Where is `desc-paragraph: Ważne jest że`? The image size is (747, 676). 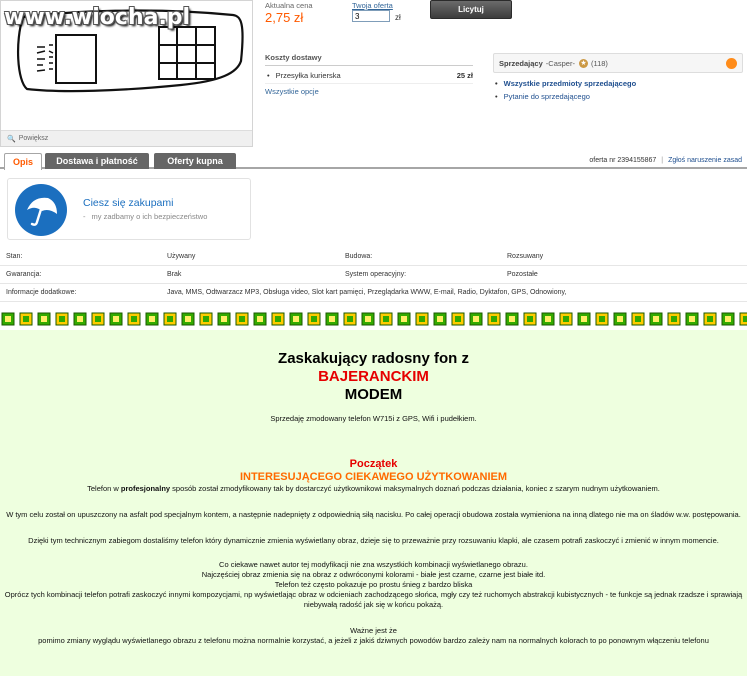
desc-paragraph: Ważne jest że is located at coordinates (373, 630).